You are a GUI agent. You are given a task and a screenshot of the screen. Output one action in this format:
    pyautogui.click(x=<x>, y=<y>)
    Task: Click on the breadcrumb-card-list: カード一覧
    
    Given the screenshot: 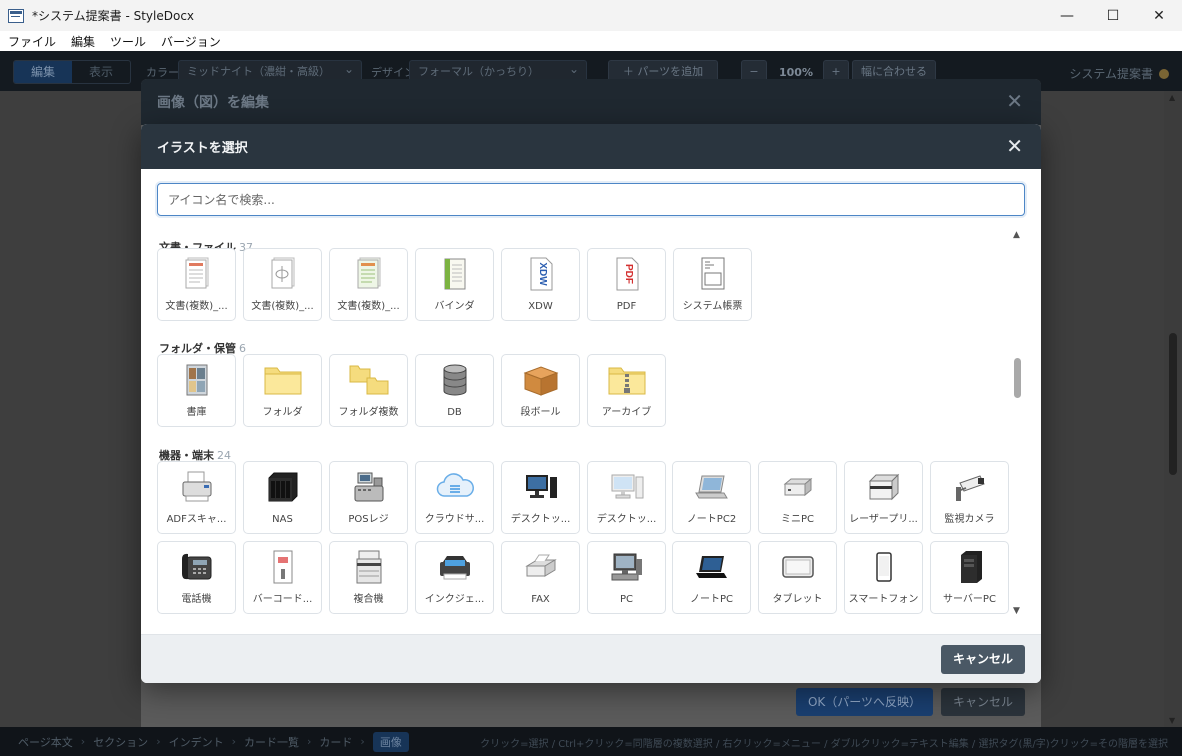 What is the action you would take?
    pyautogui.click(x=271, y=742)
    